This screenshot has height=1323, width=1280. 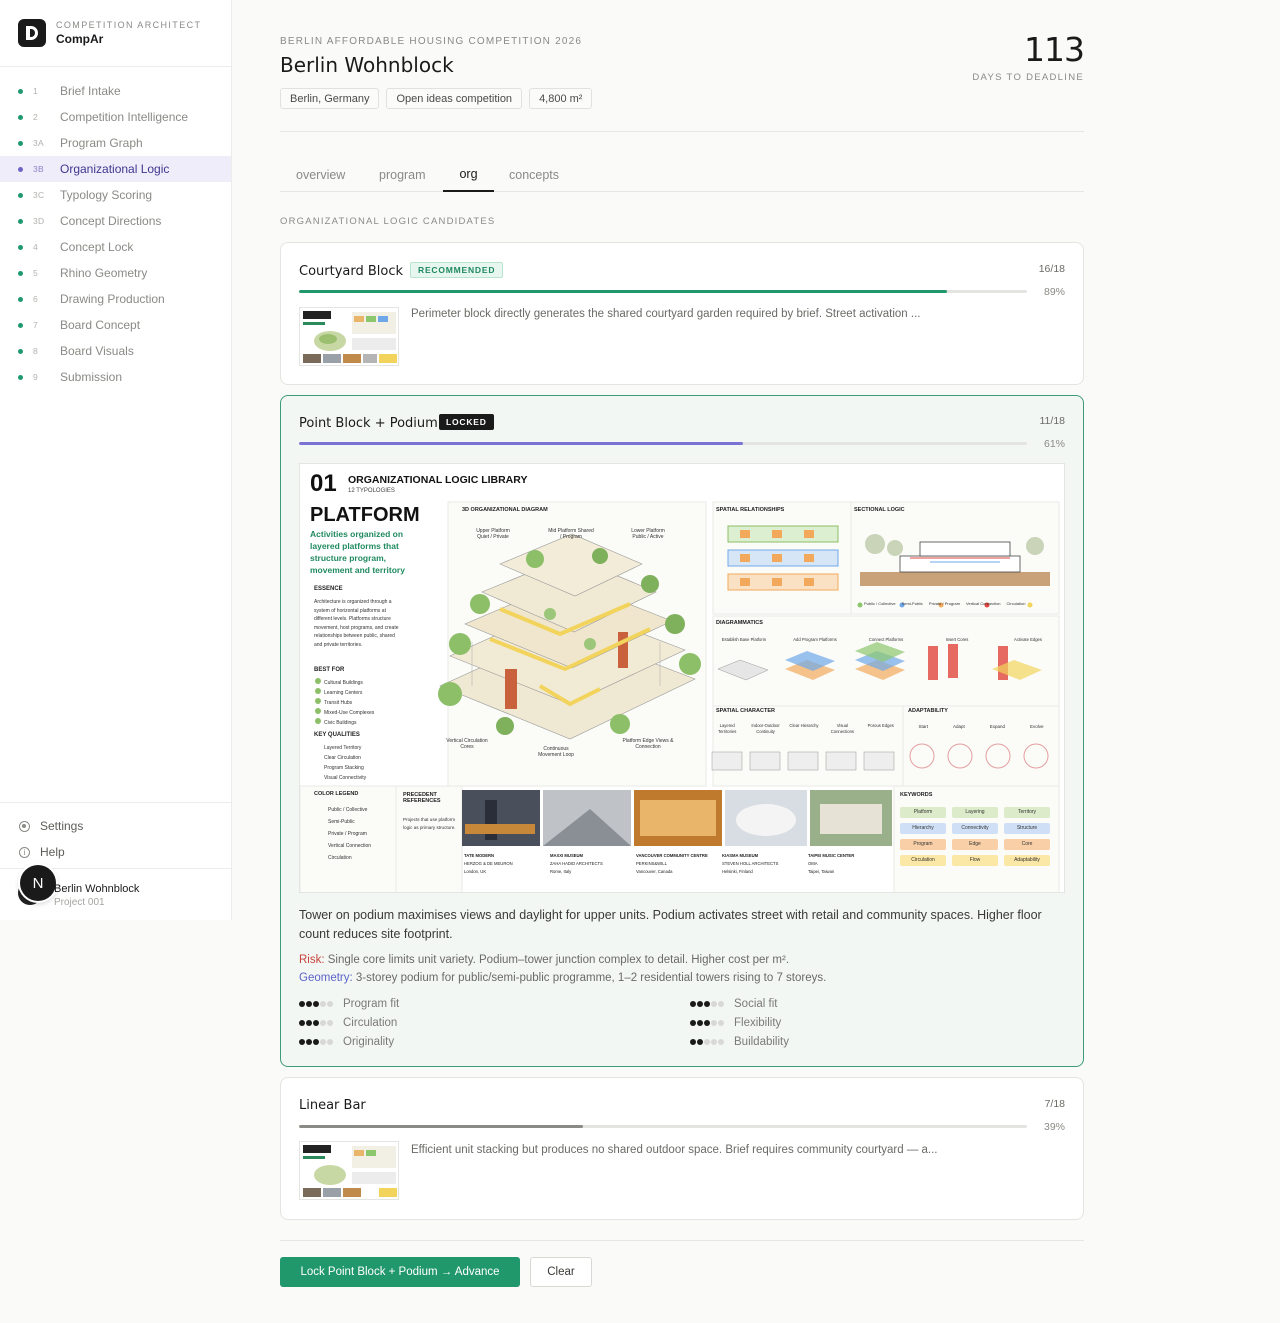 I want to click on key-quality-item: Program Stacking, so click(x=344, y=768).